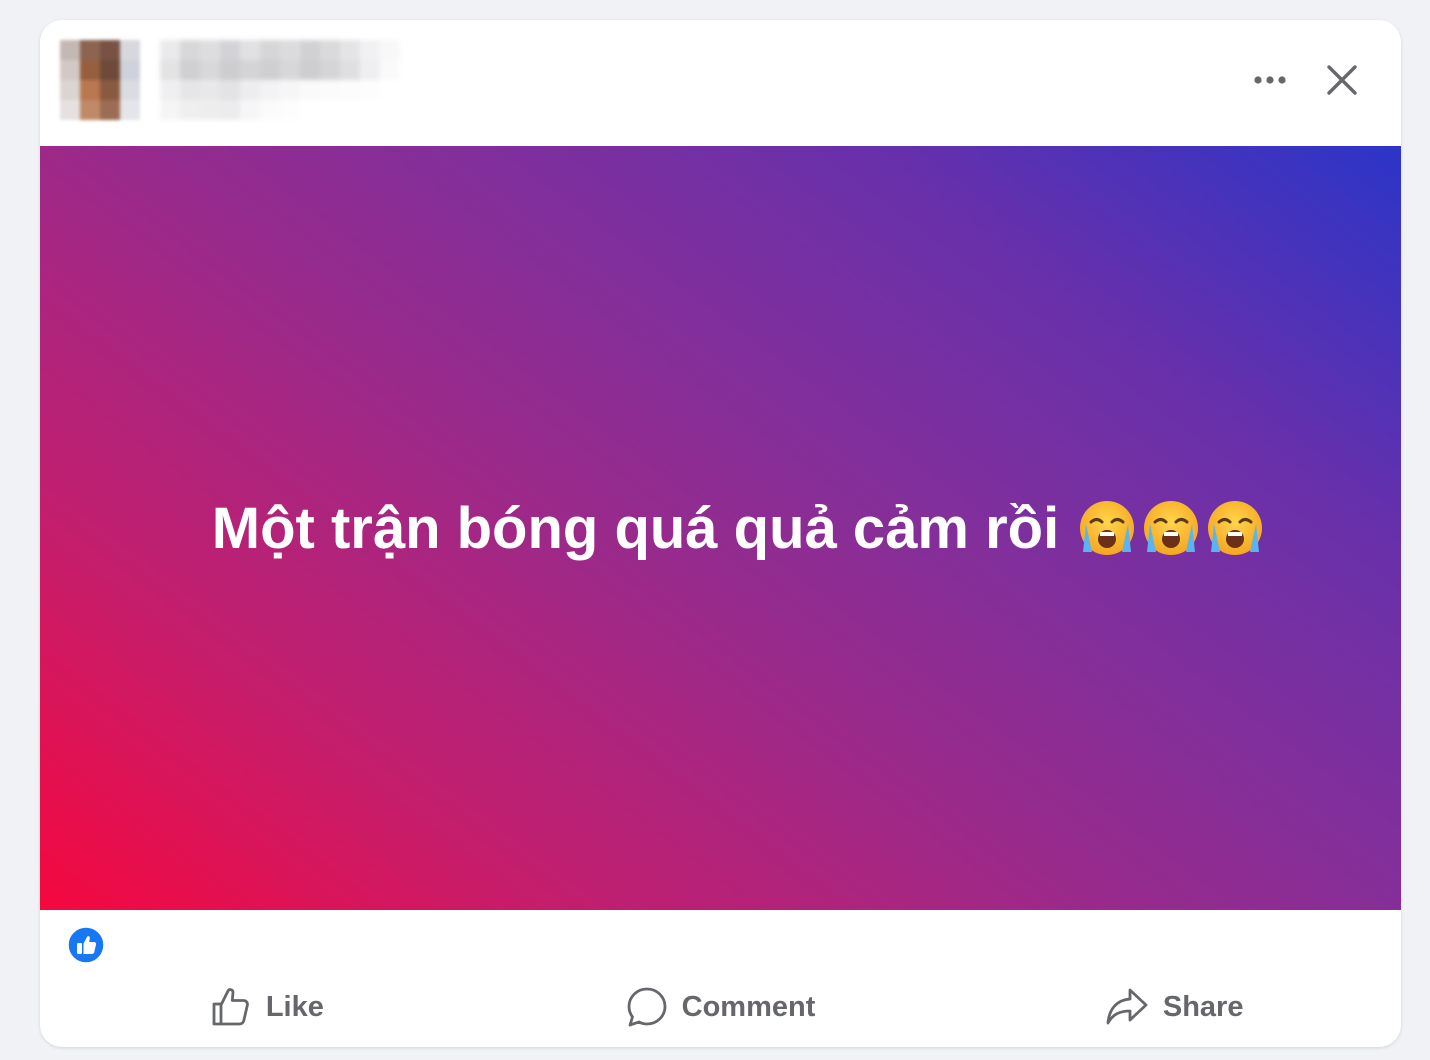 This screenshot has width=1430, height=1060. I want to click on more-horizontal-icon, so click(1270, 80).